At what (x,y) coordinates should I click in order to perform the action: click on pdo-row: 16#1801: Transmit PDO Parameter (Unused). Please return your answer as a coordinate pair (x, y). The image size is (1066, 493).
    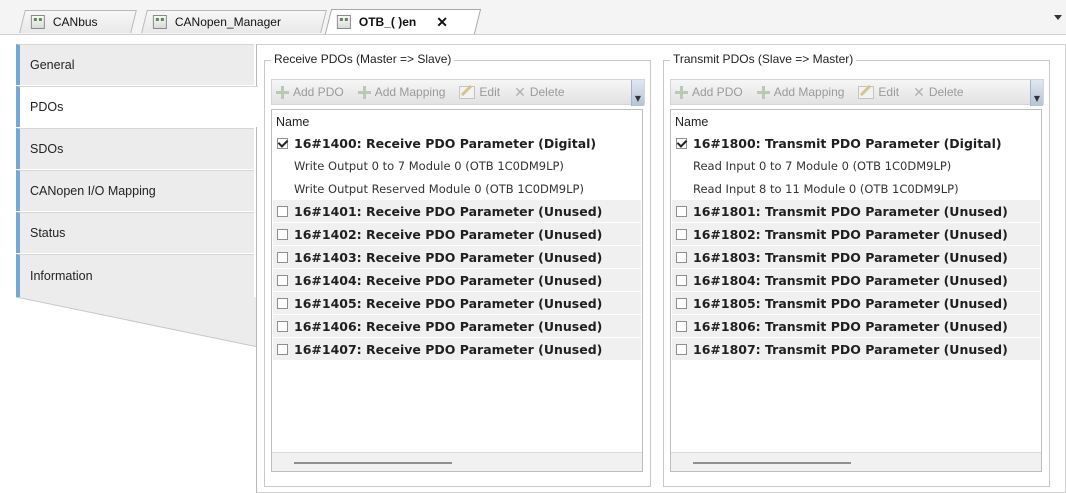
    Looking at the image, I should click on (856, 211).